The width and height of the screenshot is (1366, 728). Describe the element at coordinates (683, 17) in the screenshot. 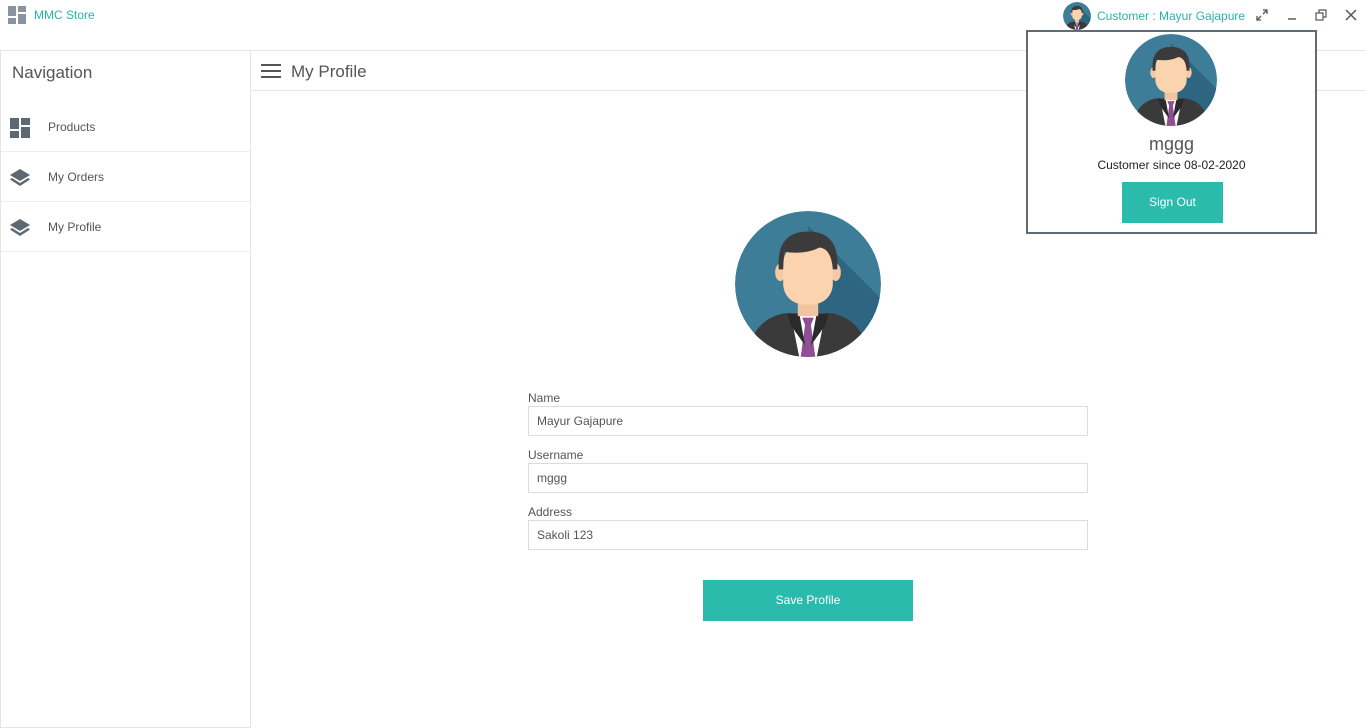

I see `title-bar: MMC Store Customer : Mayur Gajapure` at that location.